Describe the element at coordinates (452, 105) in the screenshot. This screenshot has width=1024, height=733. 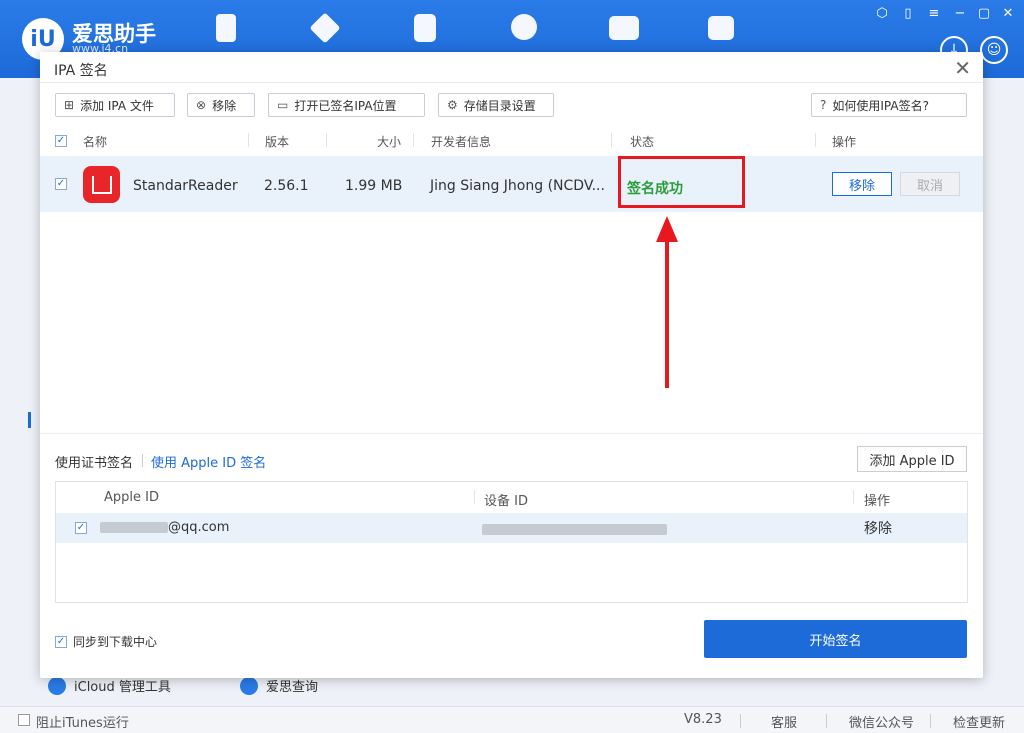
I see `gear-icon: ⚙` at that location.